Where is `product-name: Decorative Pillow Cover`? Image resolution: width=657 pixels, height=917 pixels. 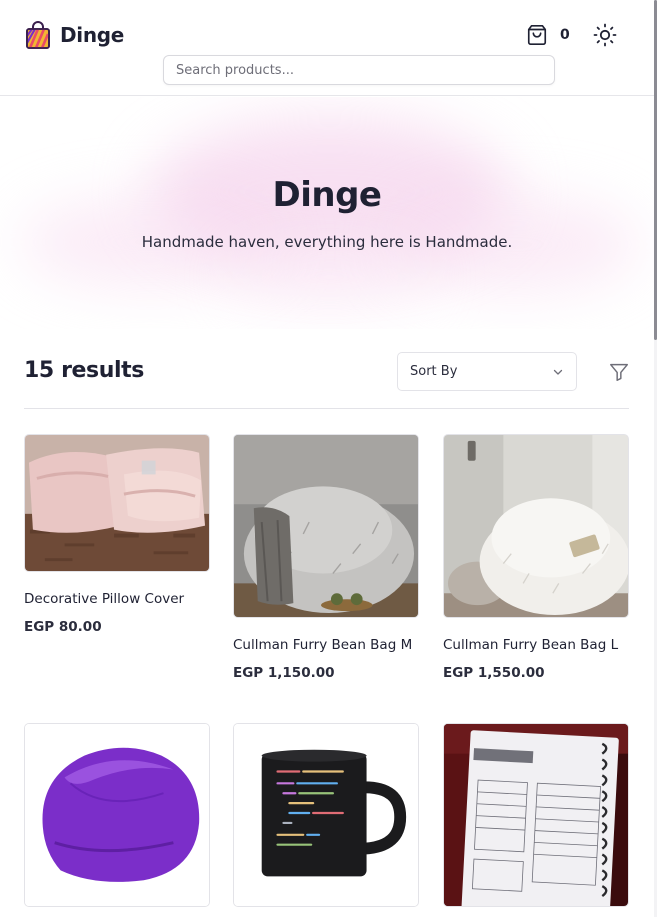
product-name: Decorative Pillow Cover is located at coordinates (117, 599).